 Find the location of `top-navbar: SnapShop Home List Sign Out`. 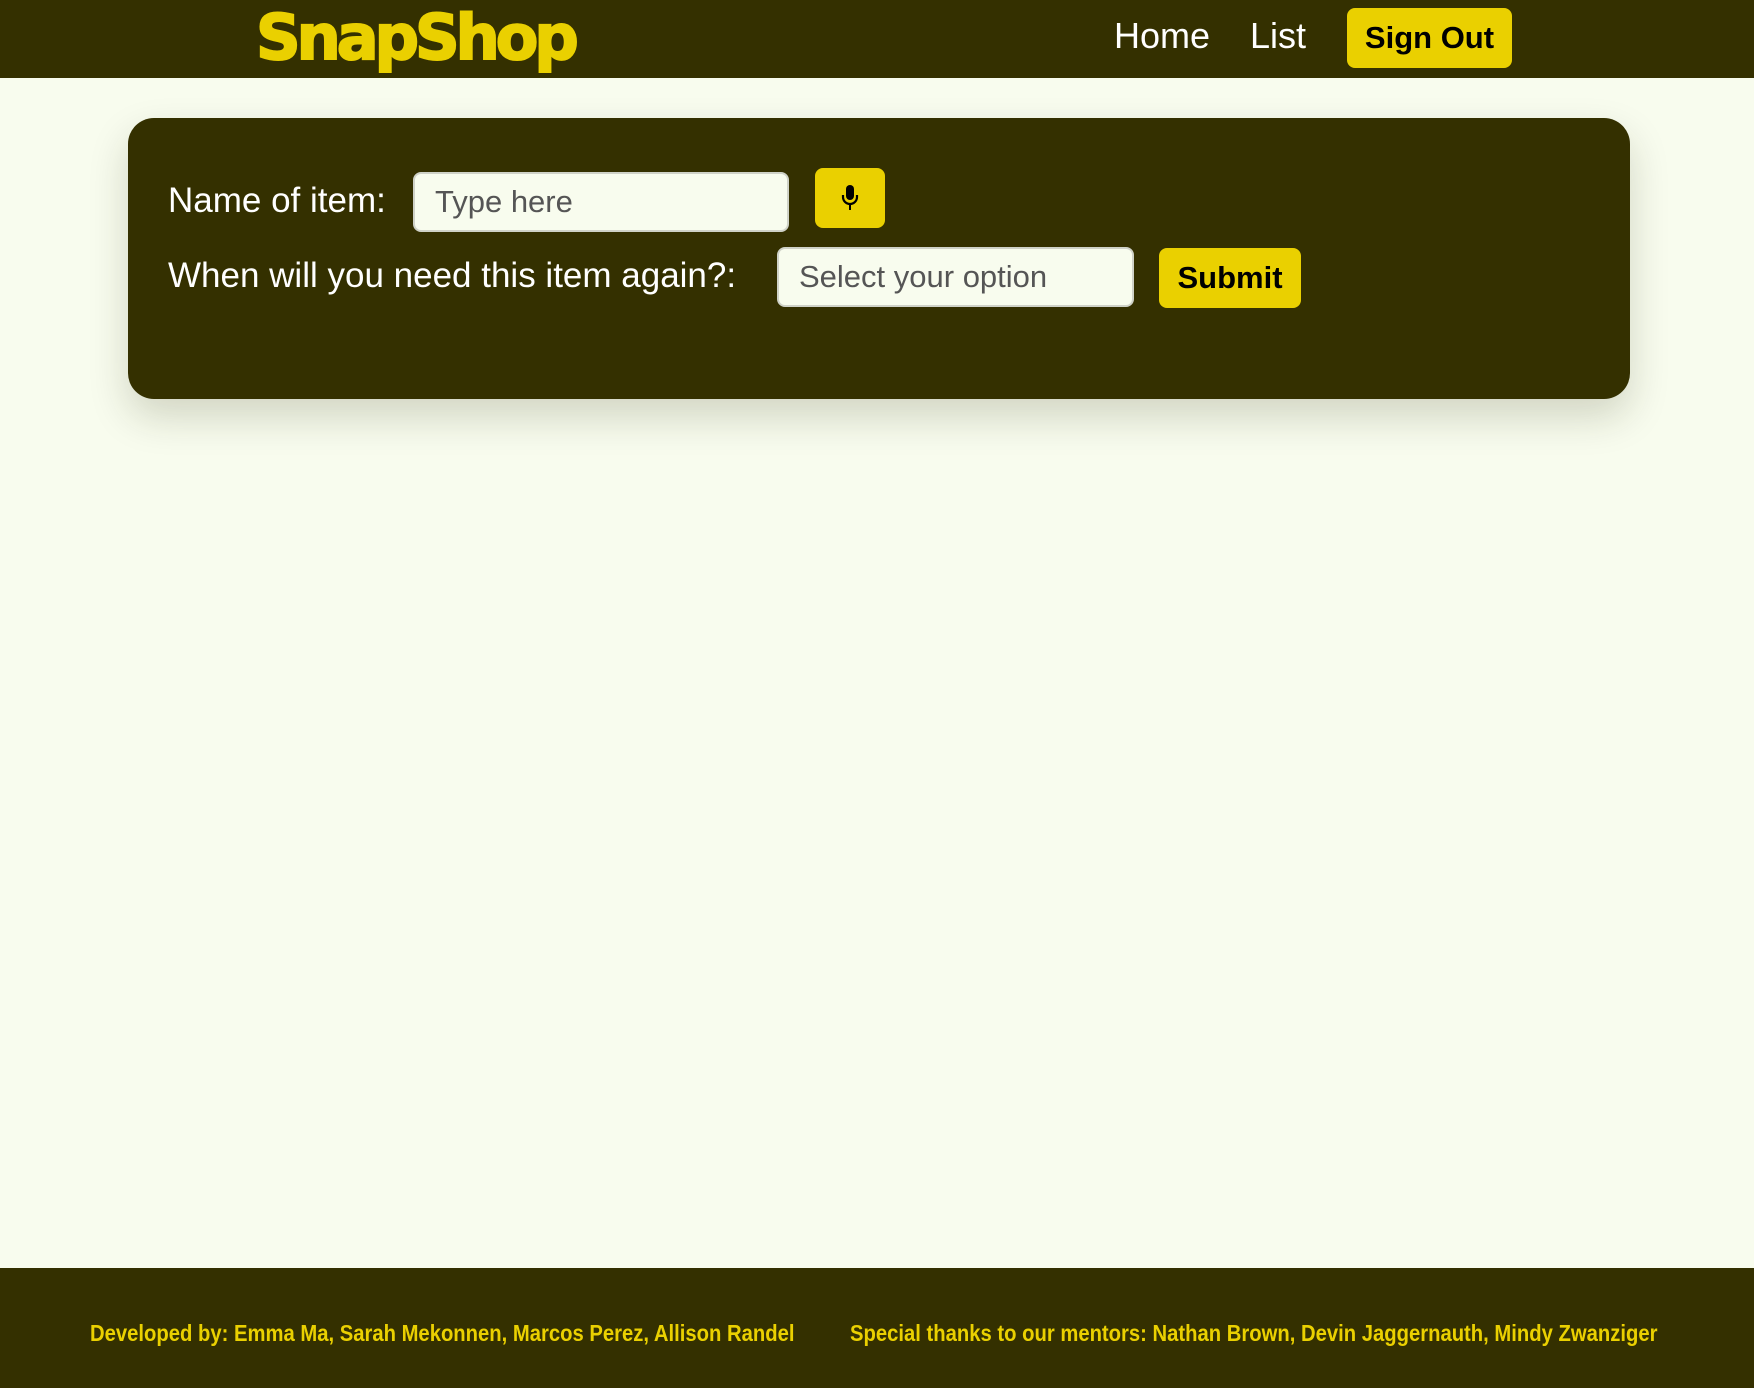

top-navbar: SnapShop Home List Sign Out is located at coordinates (877, 39).